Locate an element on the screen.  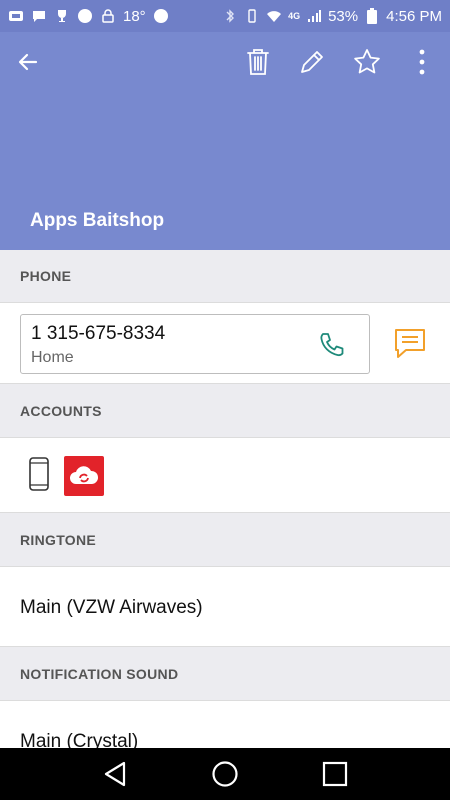
nav-home-button is located at coordinates (225, 774).